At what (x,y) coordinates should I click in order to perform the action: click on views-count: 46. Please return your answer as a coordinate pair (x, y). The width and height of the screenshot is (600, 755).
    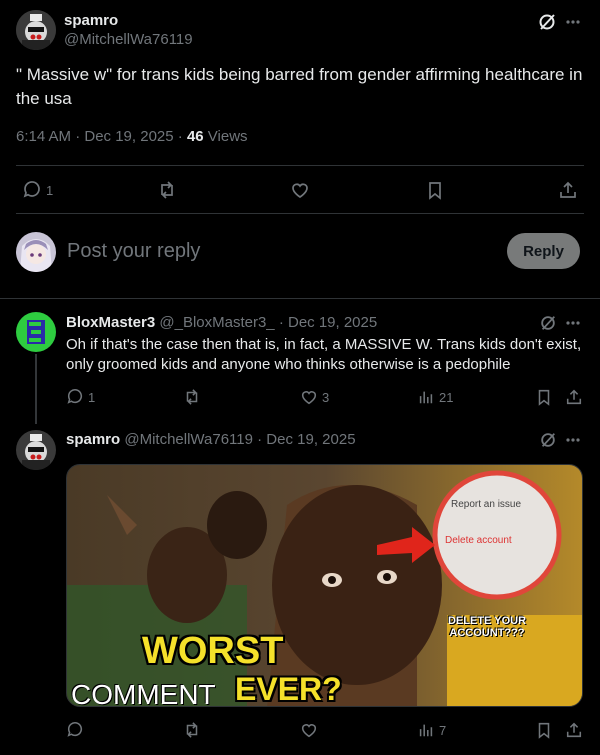
    Looking at the image, I should click on (195, 136).